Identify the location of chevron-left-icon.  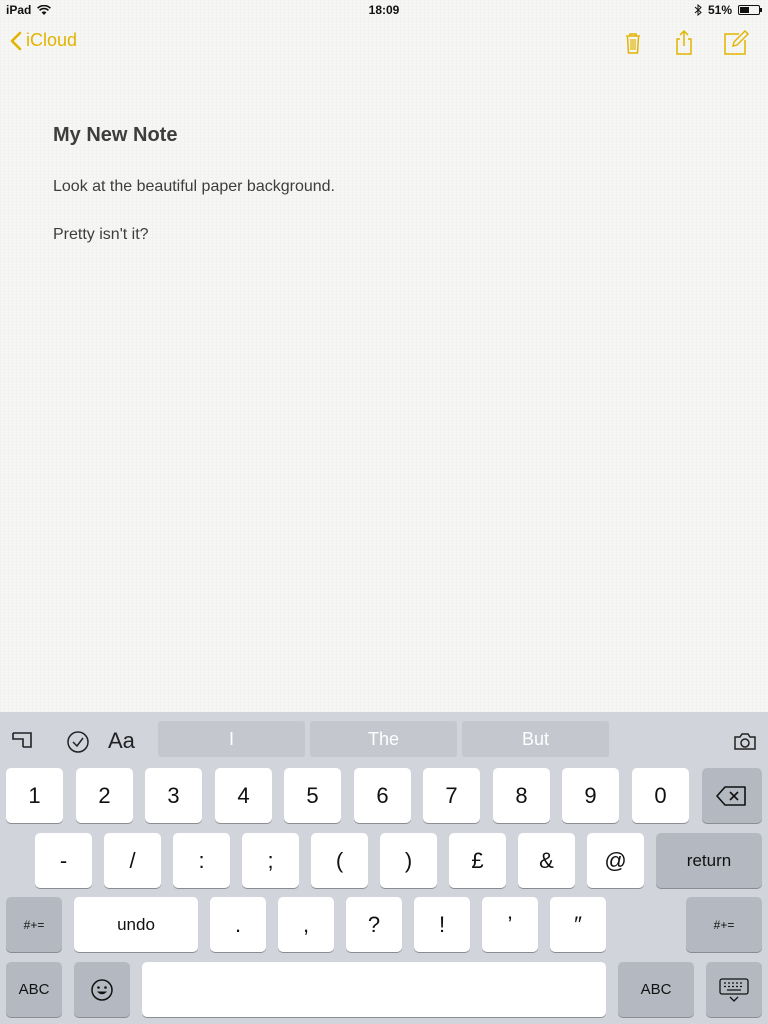
(16, 40).